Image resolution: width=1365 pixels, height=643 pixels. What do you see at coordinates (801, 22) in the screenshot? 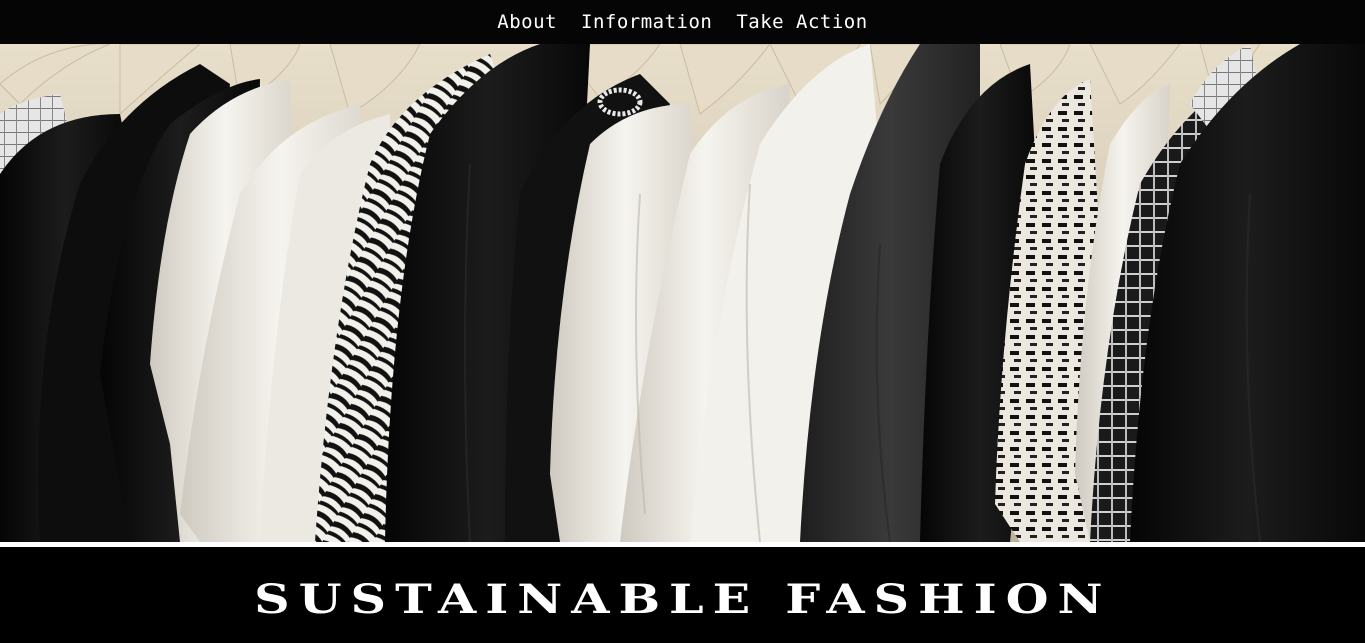
I see `nav-link-take-action: Take Action` at bounding box center [801, 22].